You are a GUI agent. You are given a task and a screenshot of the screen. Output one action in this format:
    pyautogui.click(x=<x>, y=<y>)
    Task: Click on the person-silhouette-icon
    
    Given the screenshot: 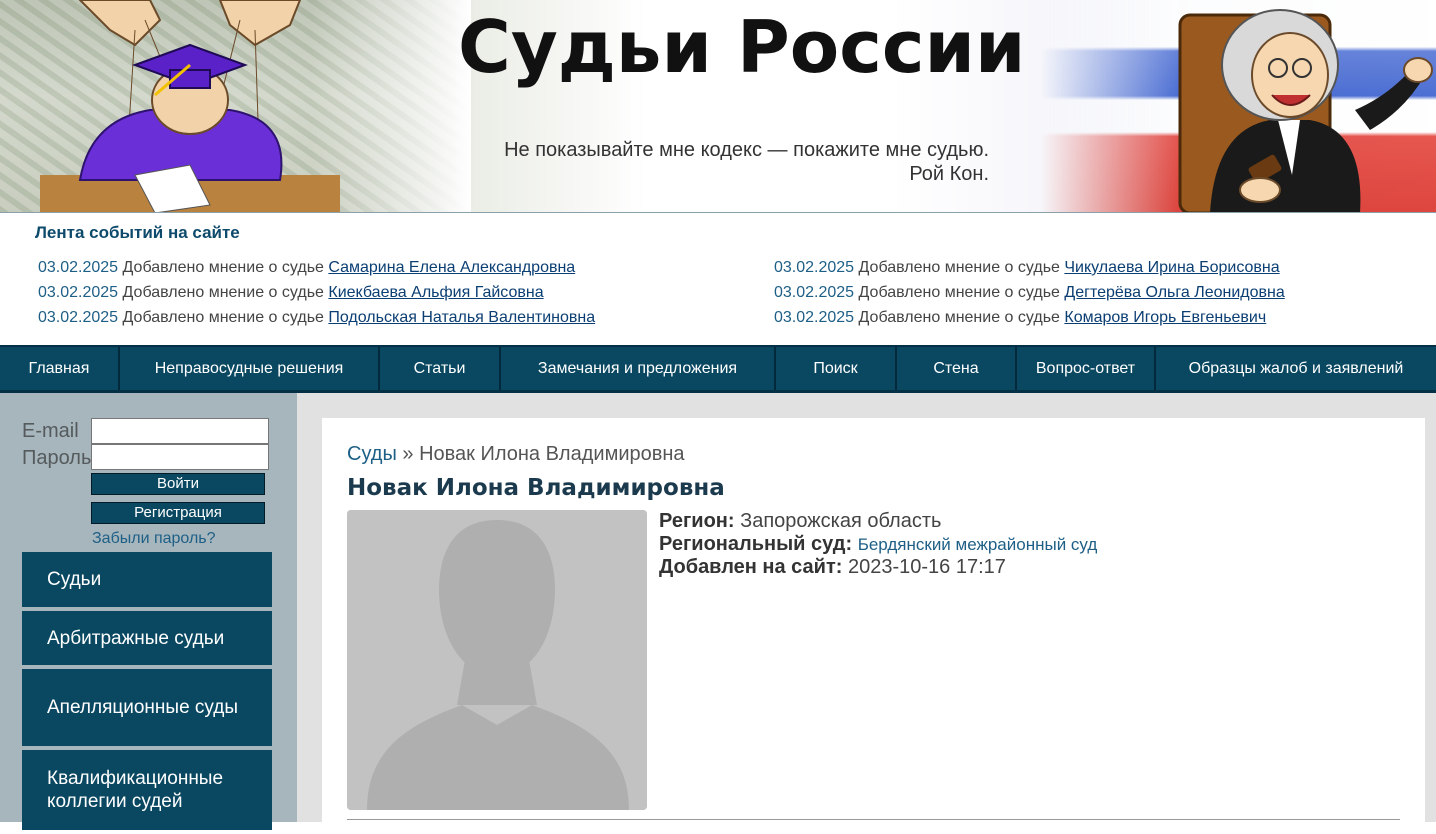 What is the action you would take?
    pyautogui.click(x=497, y=660)
    